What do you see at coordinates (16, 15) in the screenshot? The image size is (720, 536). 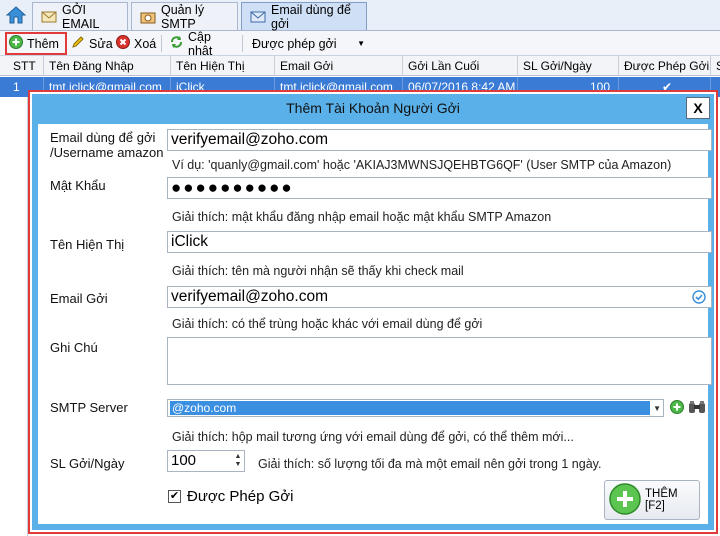 I see `home-icon` at bounding box center [16, 15].